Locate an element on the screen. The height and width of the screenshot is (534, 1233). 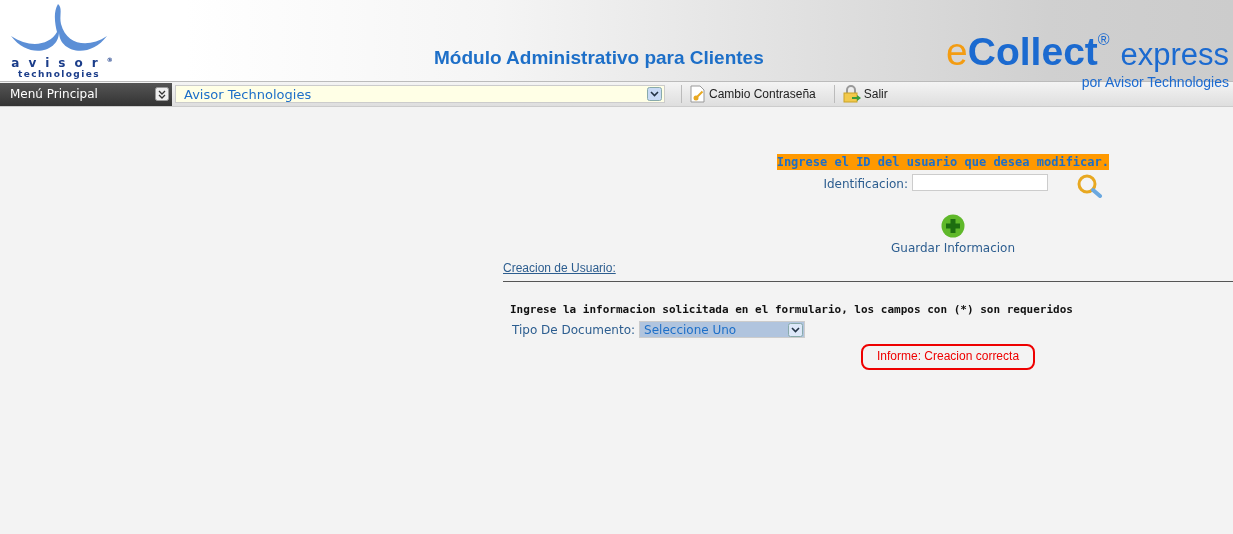
logo-tagline: technologies is located at coordinates (59, 74).